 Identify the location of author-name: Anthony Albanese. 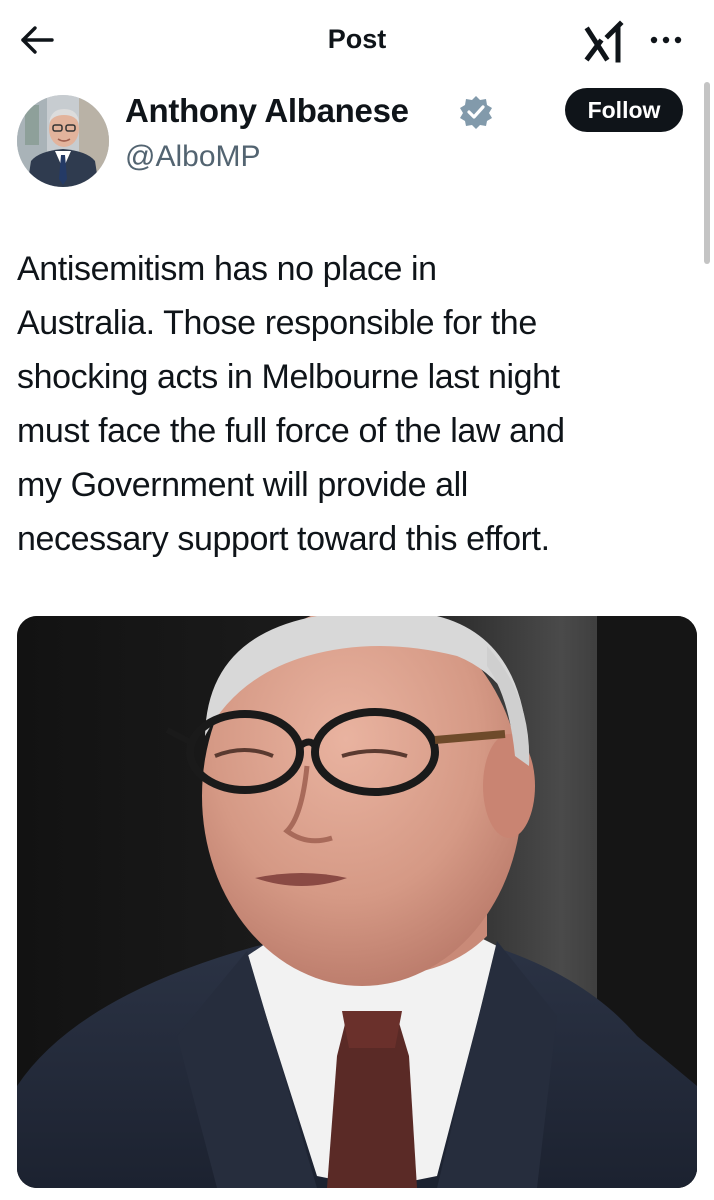
(267, 111).